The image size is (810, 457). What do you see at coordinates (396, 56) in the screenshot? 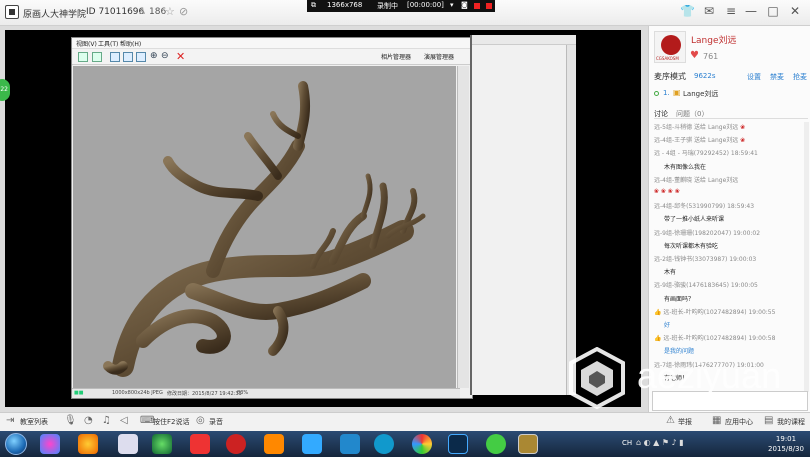
I see `photo-manager-button: 相片管理器` at bounding box center [396, 56].